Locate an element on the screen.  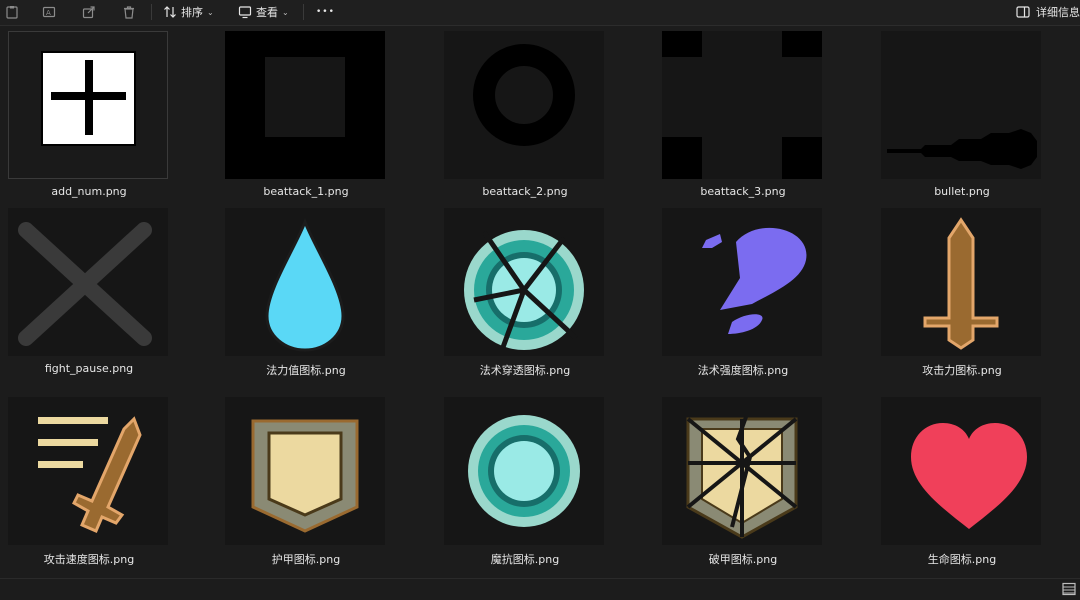
file-tile: 攻击速度图标.png is located at coordinates (109, 488).